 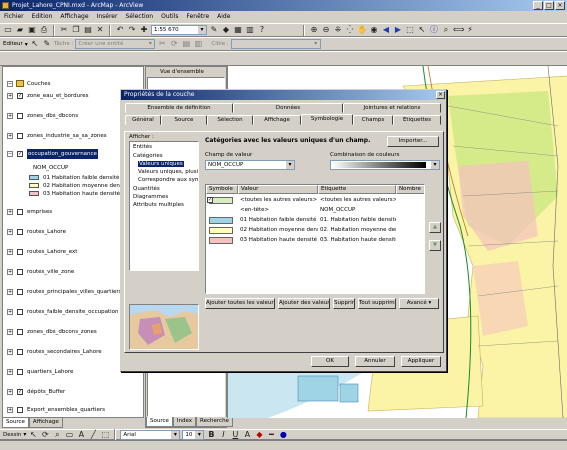 What do you see at coordinates (410, 189) in the screenshot?
I see `col-count: Nombre` at bounding box center [410, 189].